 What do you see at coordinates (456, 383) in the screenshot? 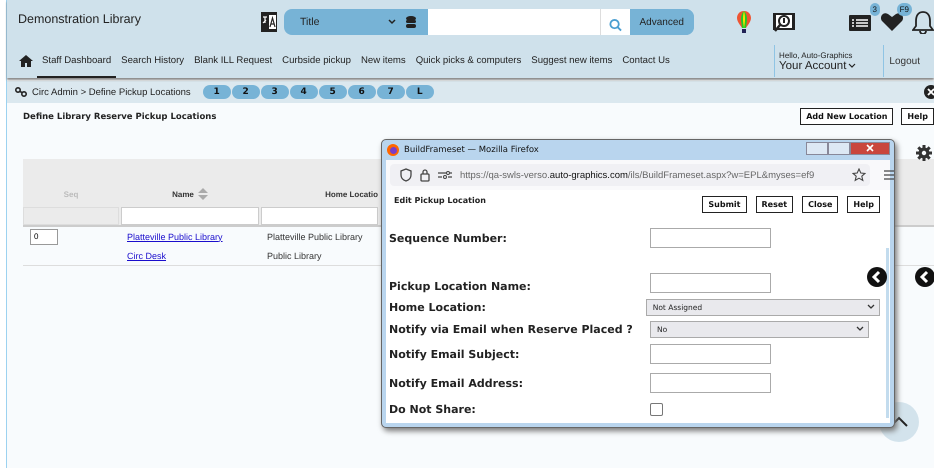
I see `field-label: Notify Email Address:` at bounding box center [456, 383].